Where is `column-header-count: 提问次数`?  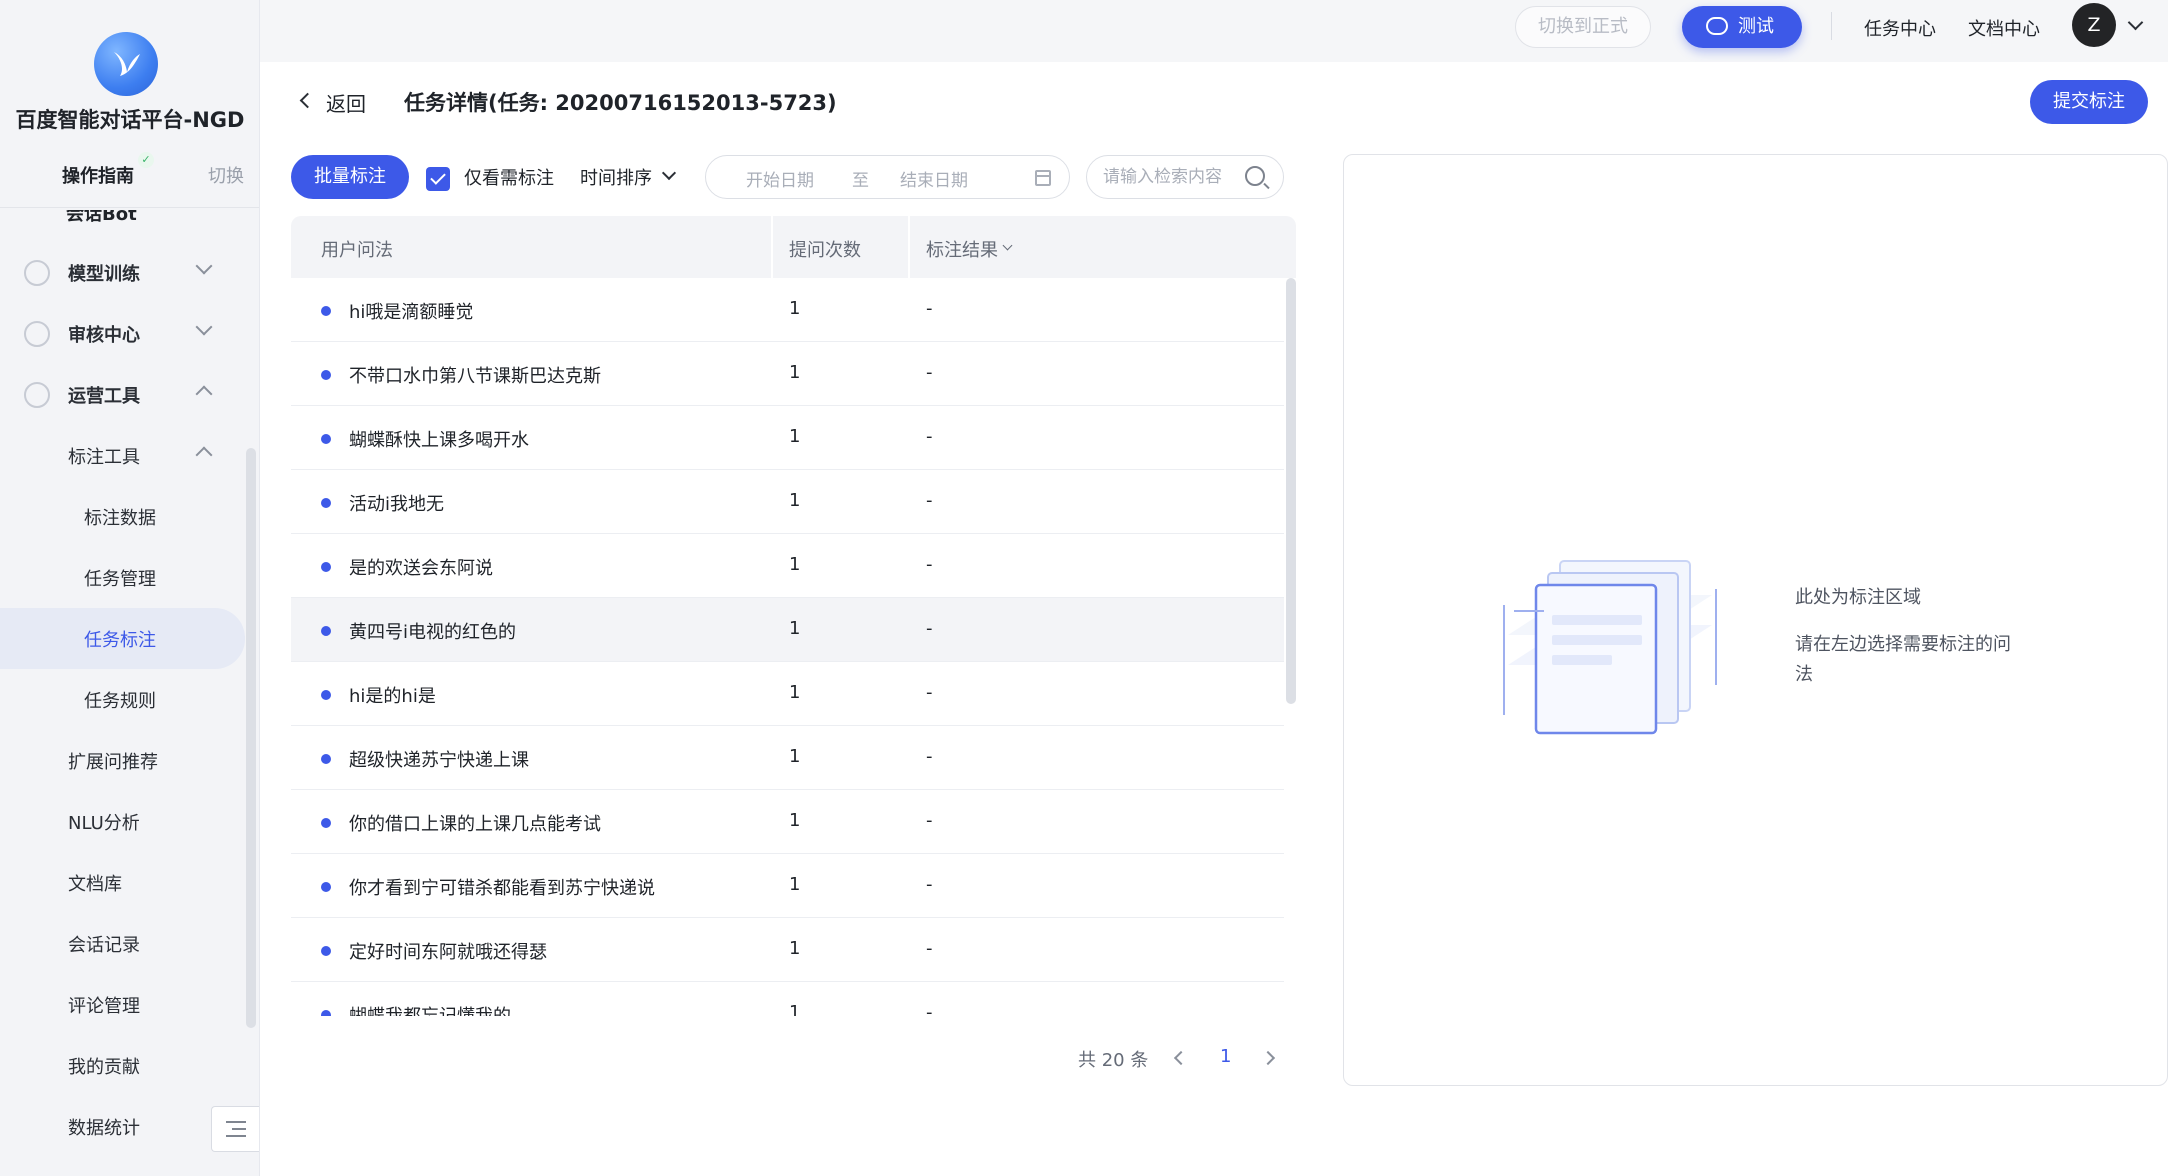 column-header-count: 提问次数 is located at coordinates (825, 250).